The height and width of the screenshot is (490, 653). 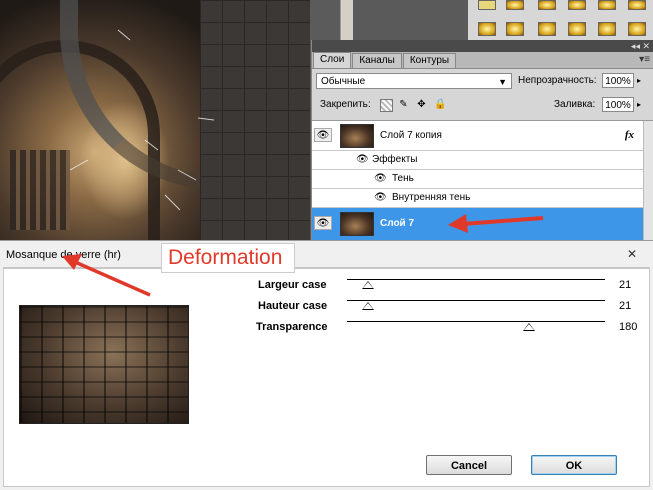 What do you see at coordinates (482, 60) in the screenshot?
I see `panel-tabs: Слои Каналы Контуры ▾≡` at bounding box center [482, 60].